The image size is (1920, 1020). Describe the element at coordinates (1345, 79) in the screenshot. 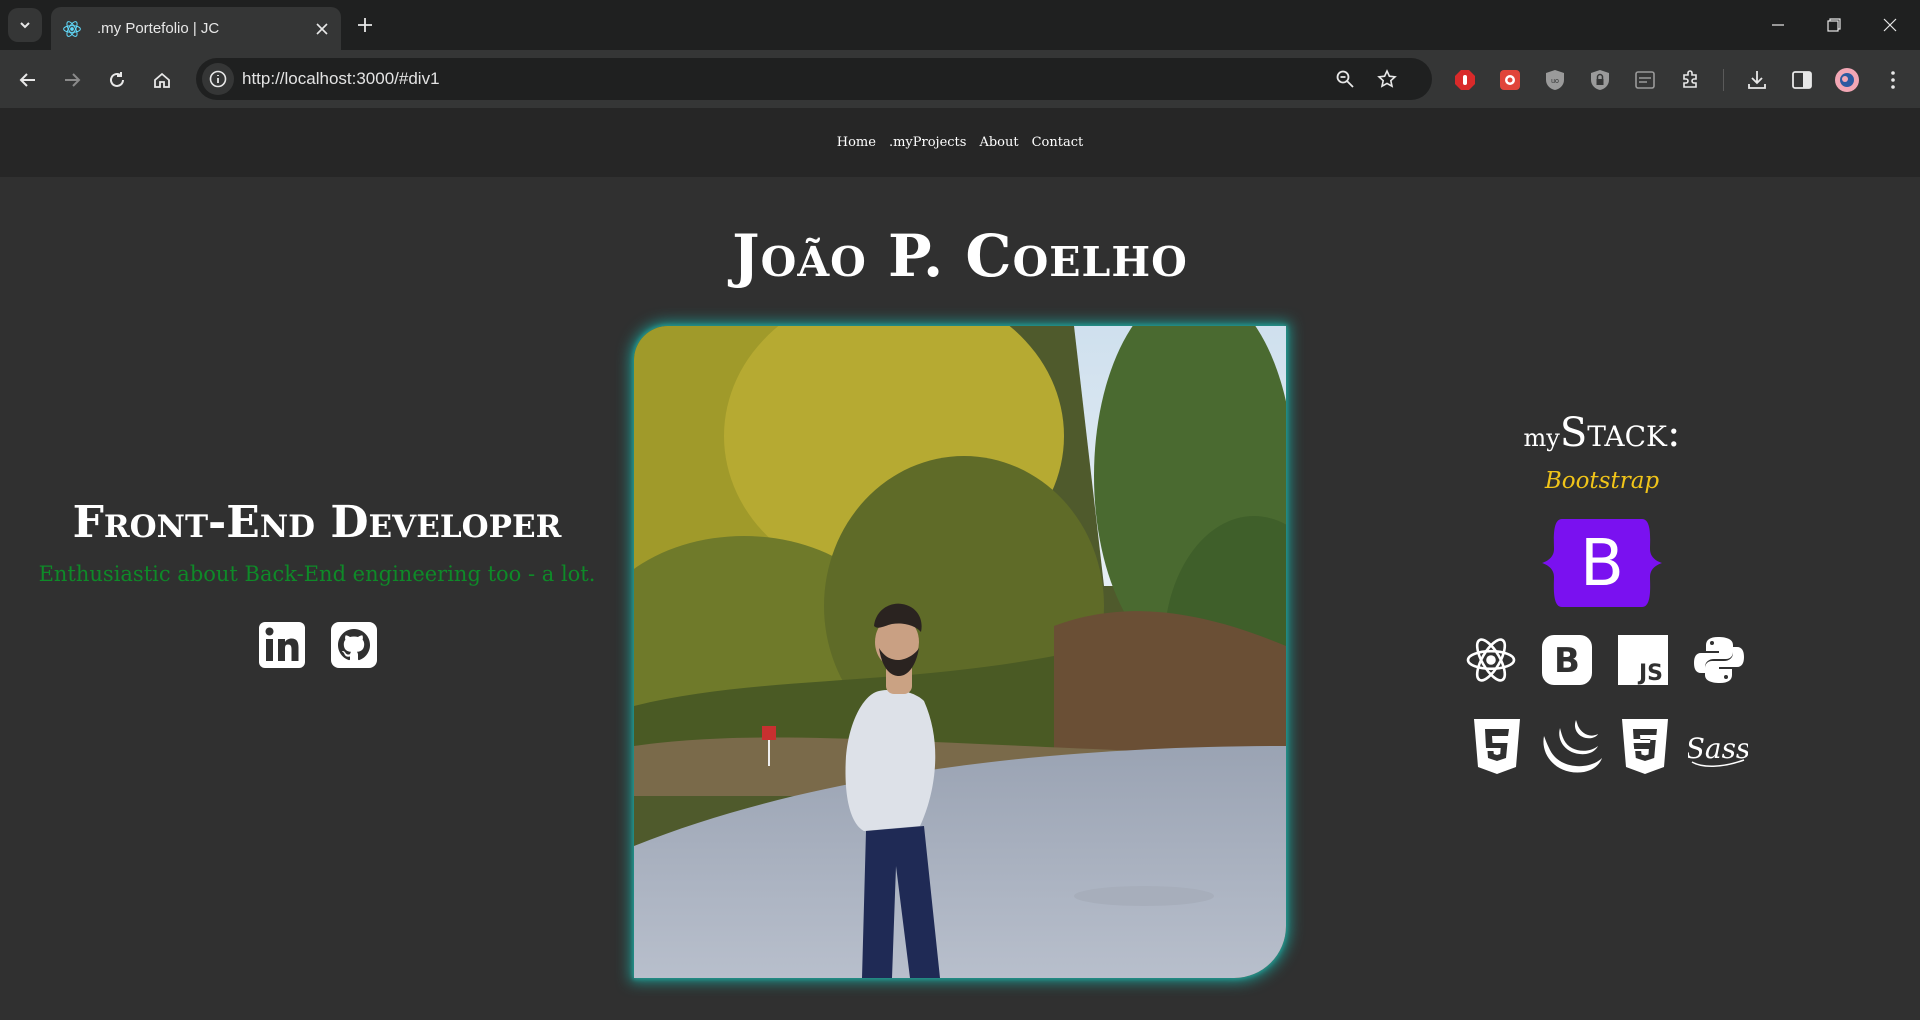

I see `zoom-icon` at that location.